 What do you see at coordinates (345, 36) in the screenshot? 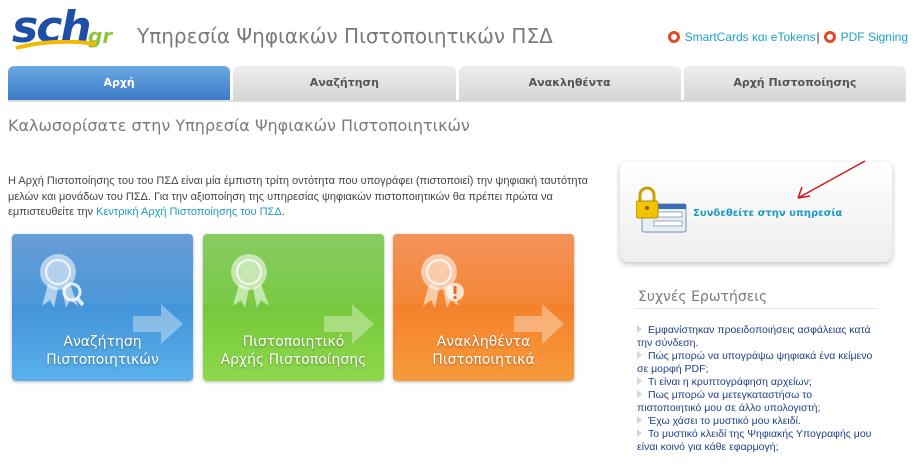
I see `site-title: Υπηρεσία Ψηφιακών Πιστοποιητικών ΠΣΔ` at bounding box center [345, 36].